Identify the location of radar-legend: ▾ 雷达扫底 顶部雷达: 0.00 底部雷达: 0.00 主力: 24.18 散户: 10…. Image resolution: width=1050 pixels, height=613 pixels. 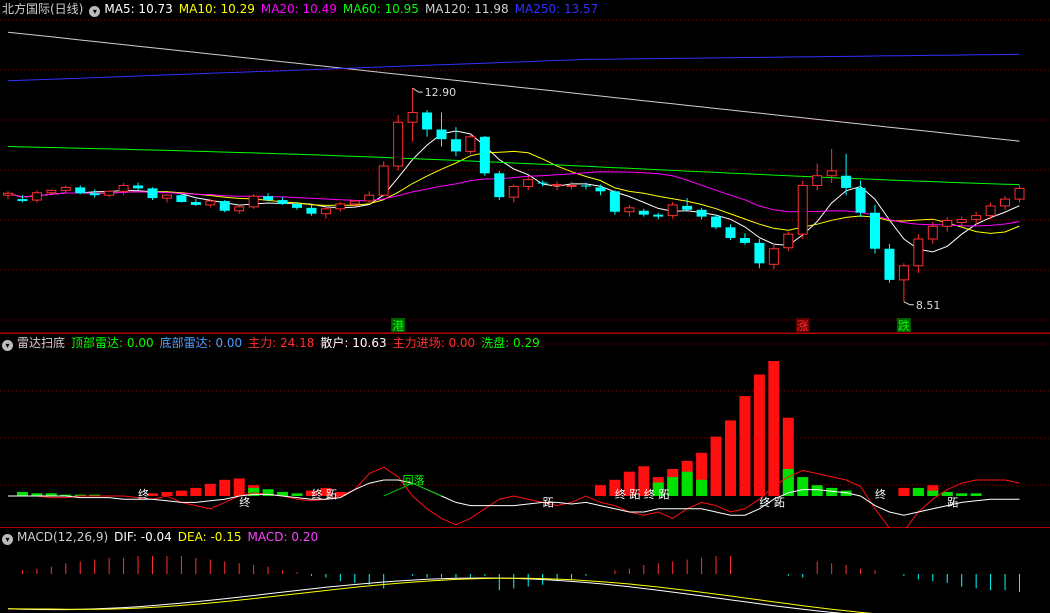
(277, 343).